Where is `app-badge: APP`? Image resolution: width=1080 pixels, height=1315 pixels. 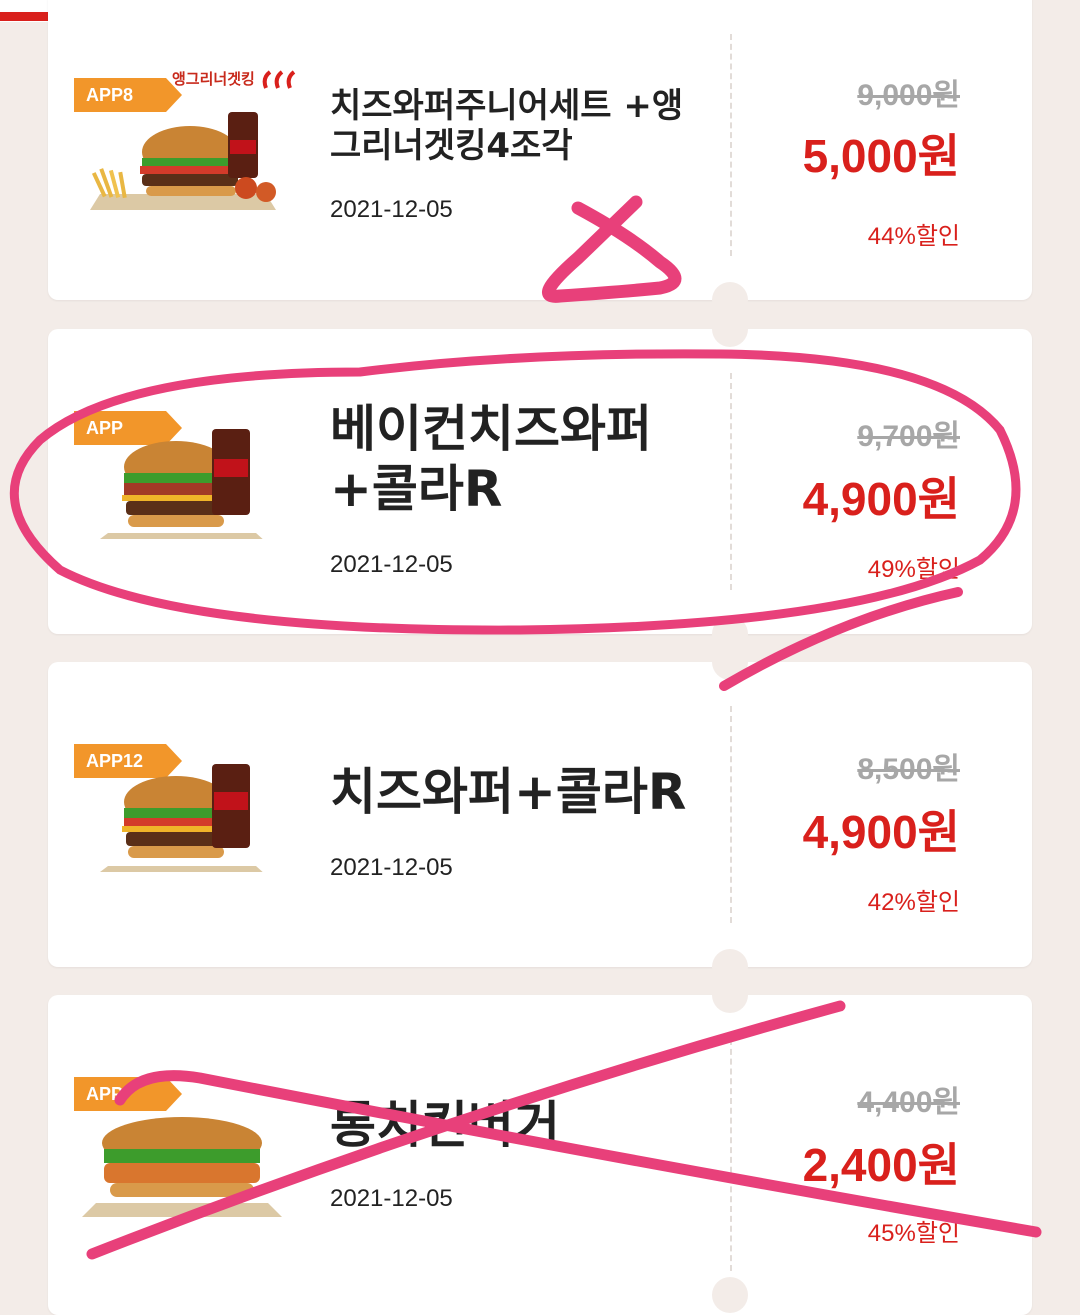 app-badge: APP is located at coordinates (128, 1094).